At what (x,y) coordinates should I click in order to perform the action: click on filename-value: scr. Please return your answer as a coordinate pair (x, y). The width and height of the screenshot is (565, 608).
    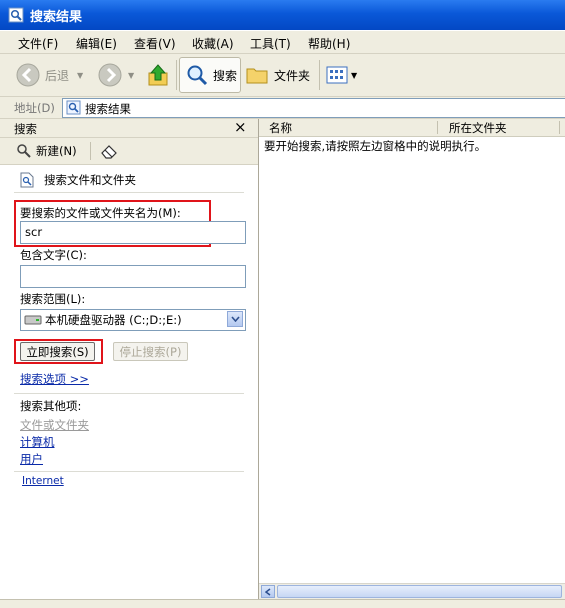
    Looking at the image, I should click on (34, 232).